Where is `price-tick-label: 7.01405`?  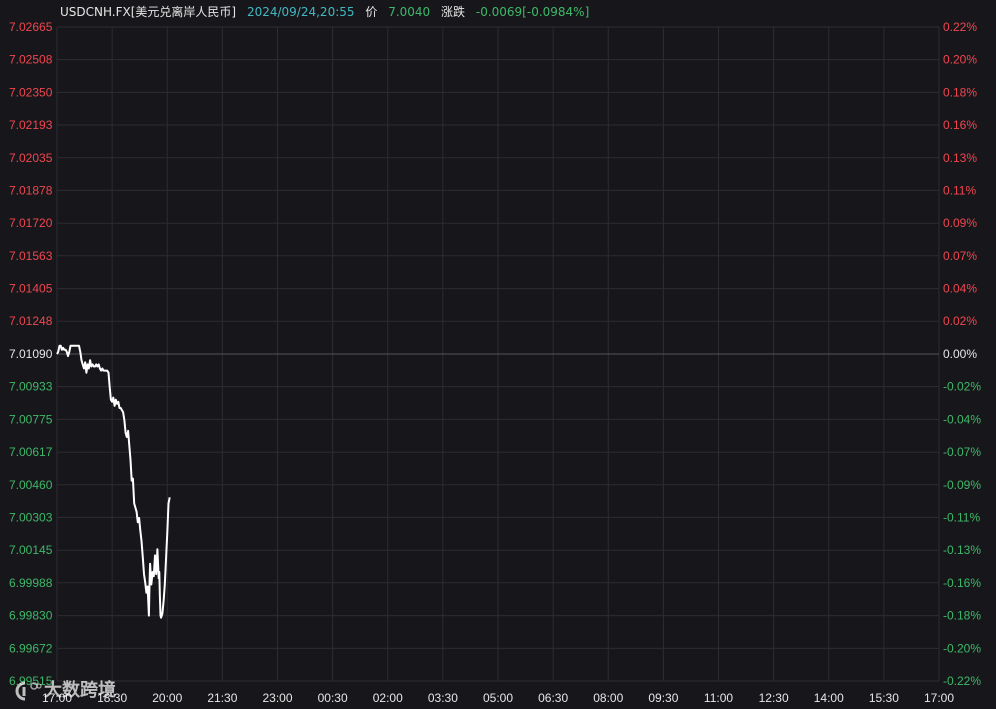
price-tick-label: 7.01405 is located at coordinates (31, 289).